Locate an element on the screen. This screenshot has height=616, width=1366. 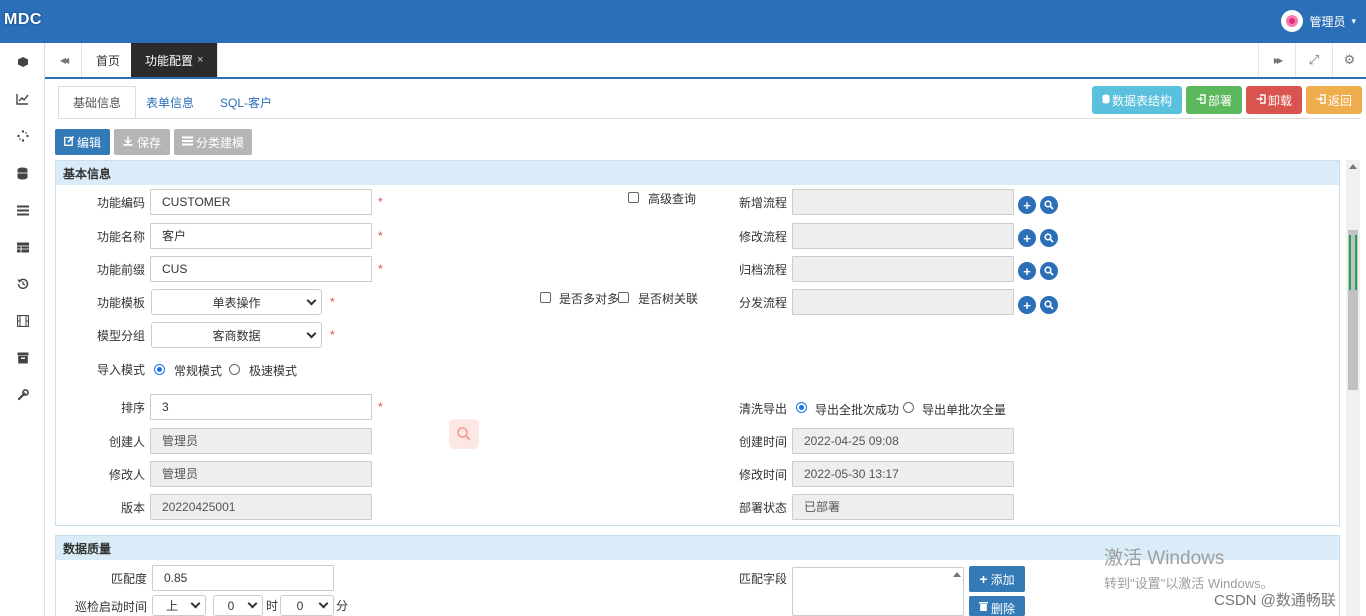
page-scrollbar is located at coordinates (1353, 388).